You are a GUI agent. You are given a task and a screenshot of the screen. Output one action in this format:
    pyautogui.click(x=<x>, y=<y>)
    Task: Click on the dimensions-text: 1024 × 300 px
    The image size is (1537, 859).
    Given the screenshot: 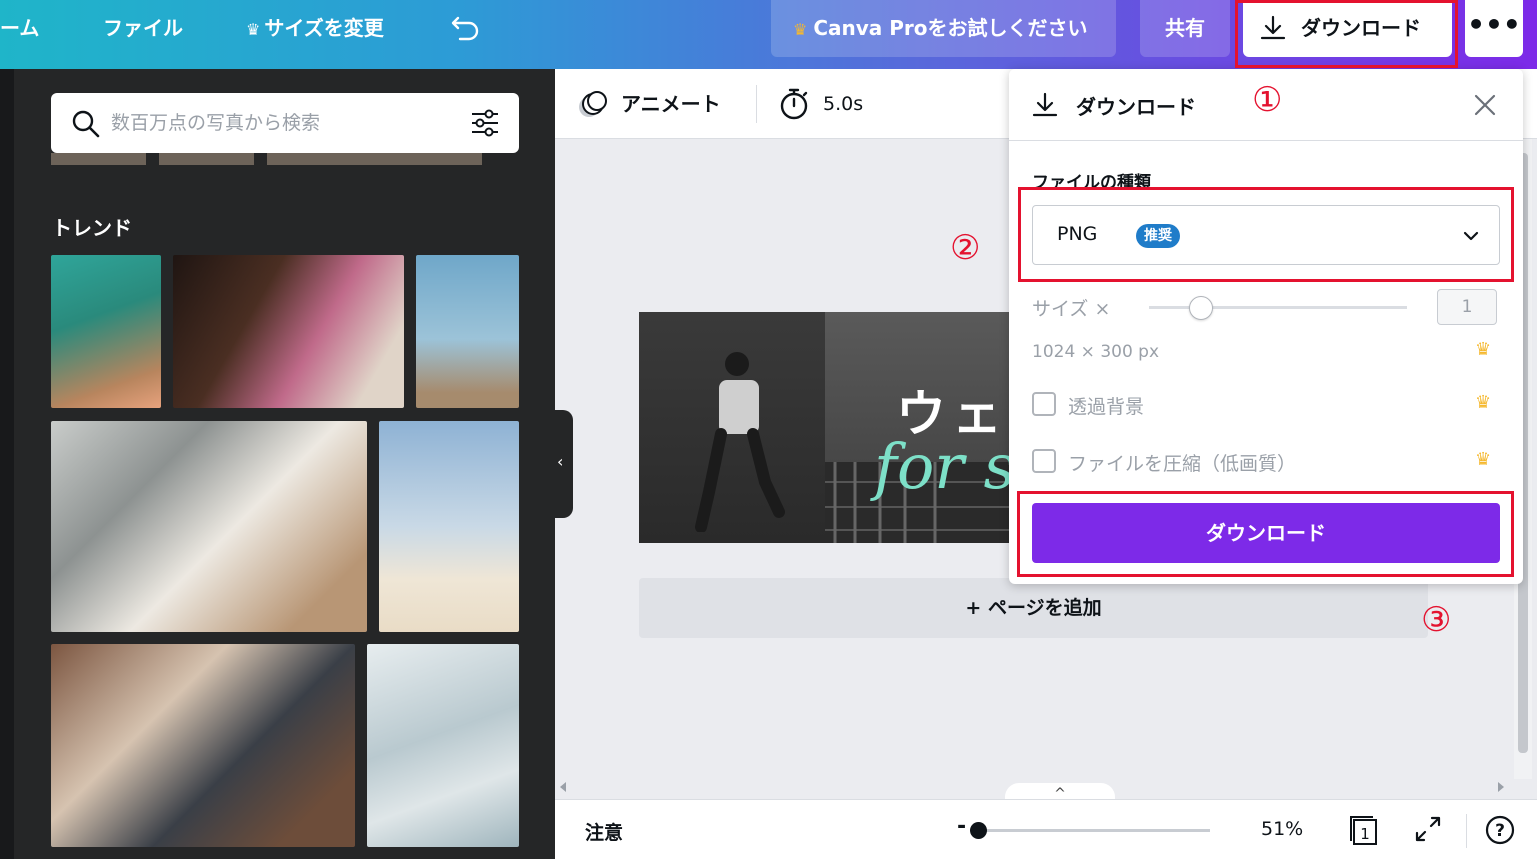 What is the action you would take?
    pyautogui.click(x=1096, y=352)
    